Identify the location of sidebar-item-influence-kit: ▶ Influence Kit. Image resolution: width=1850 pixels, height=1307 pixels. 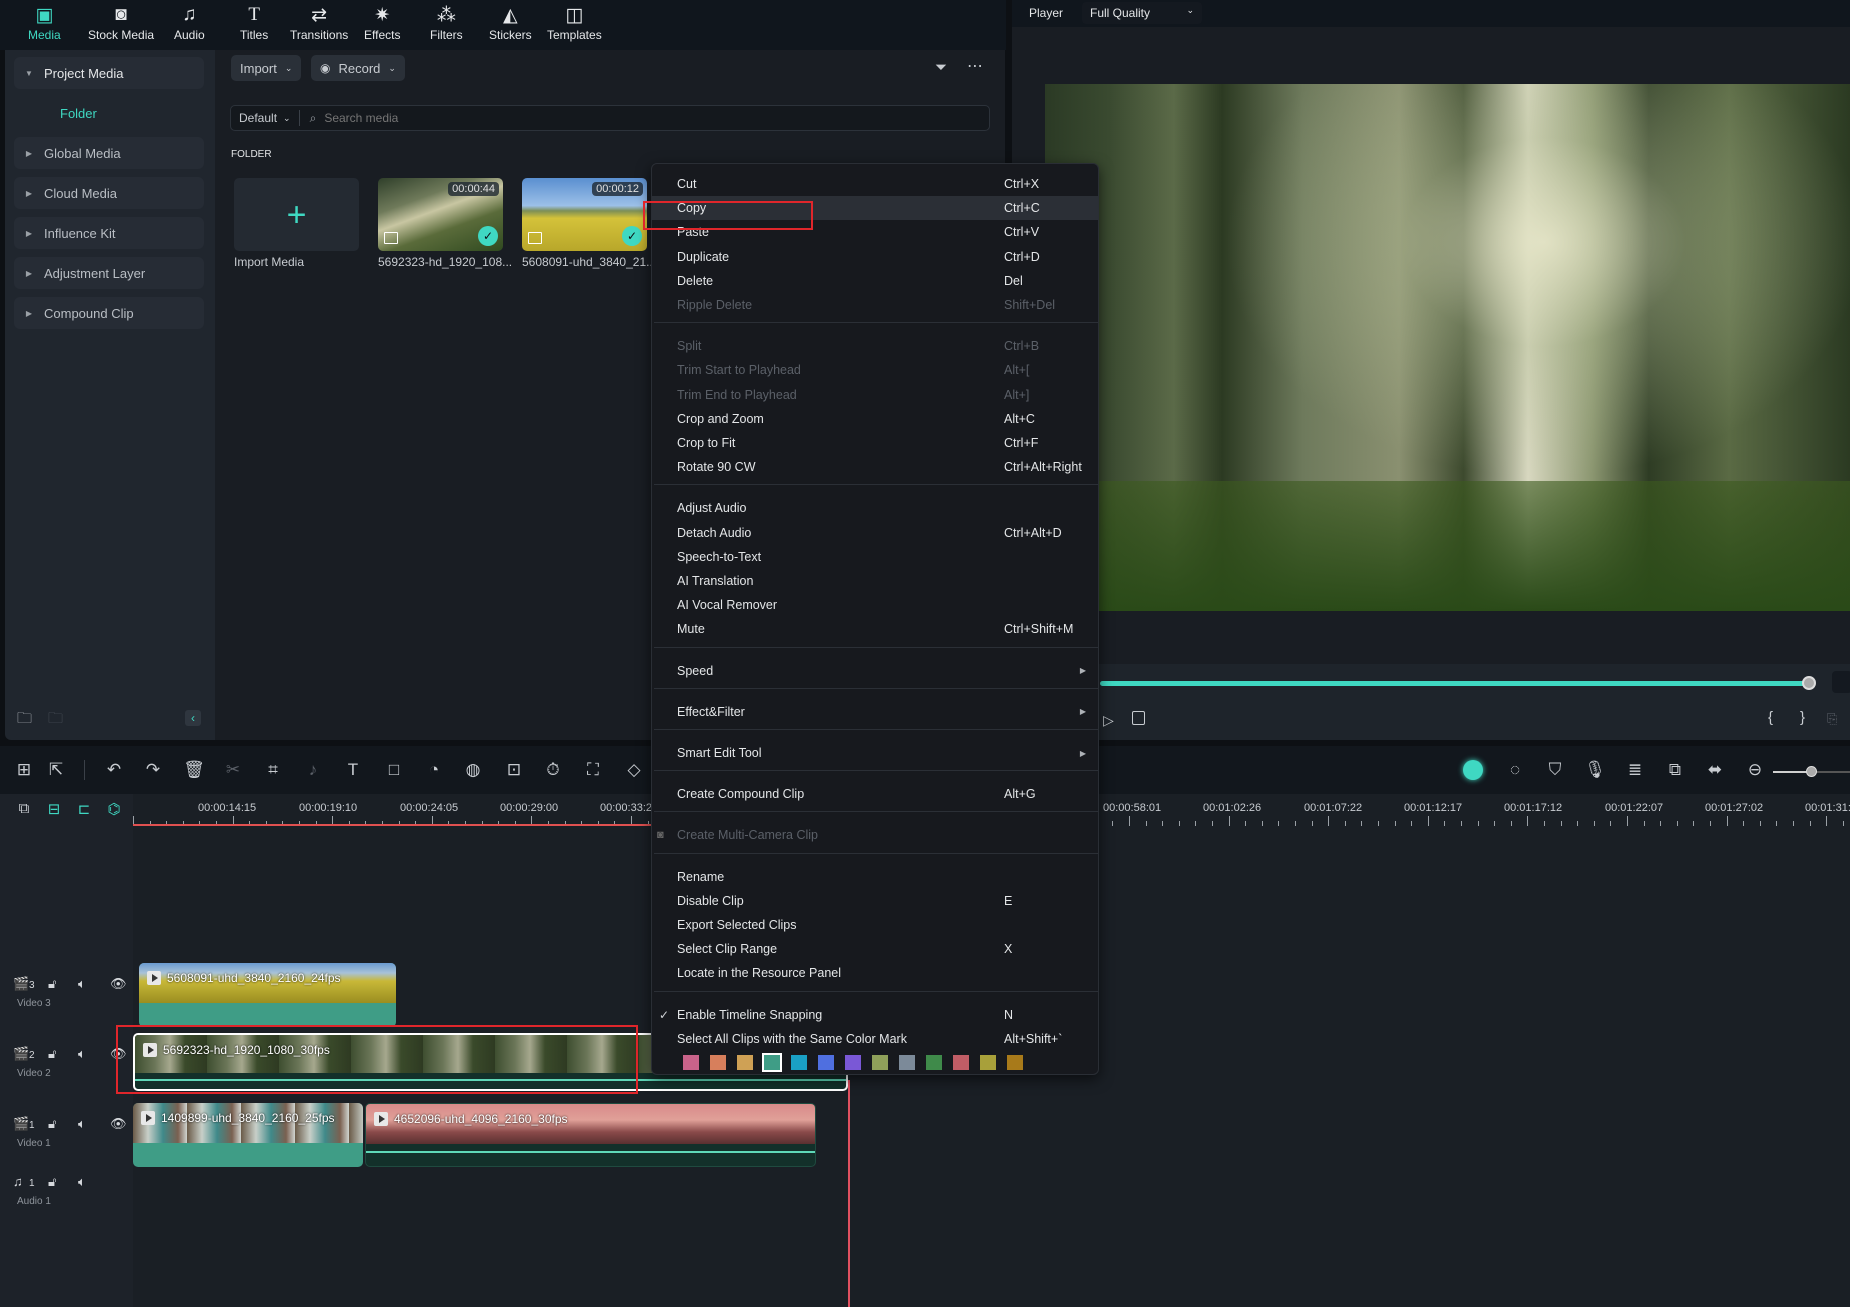
(109, 233).